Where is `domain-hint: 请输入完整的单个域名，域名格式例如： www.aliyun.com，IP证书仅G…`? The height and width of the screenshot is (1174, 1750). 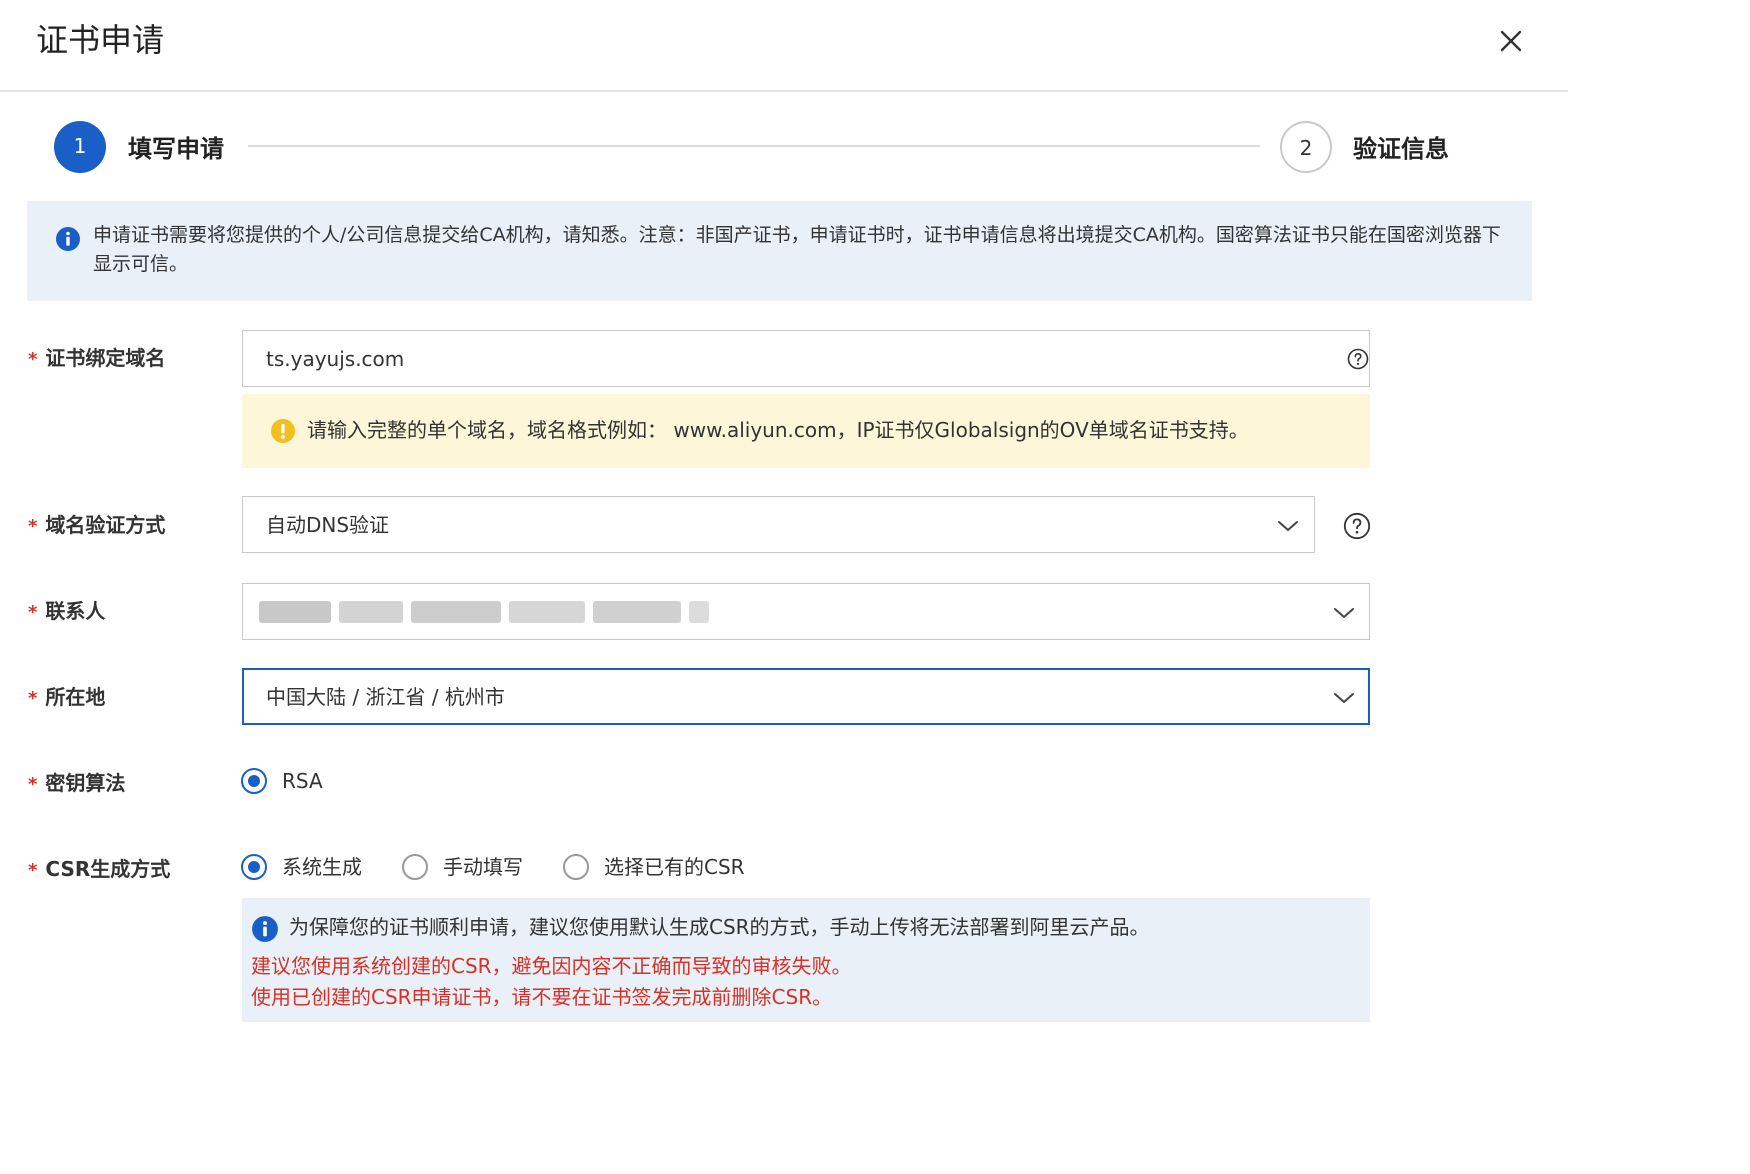
domain-hint: 请输入完整的单个域名，域名格式例如： www.aliyun.com，IP证书仅G… is located at coordinates (806, 431).